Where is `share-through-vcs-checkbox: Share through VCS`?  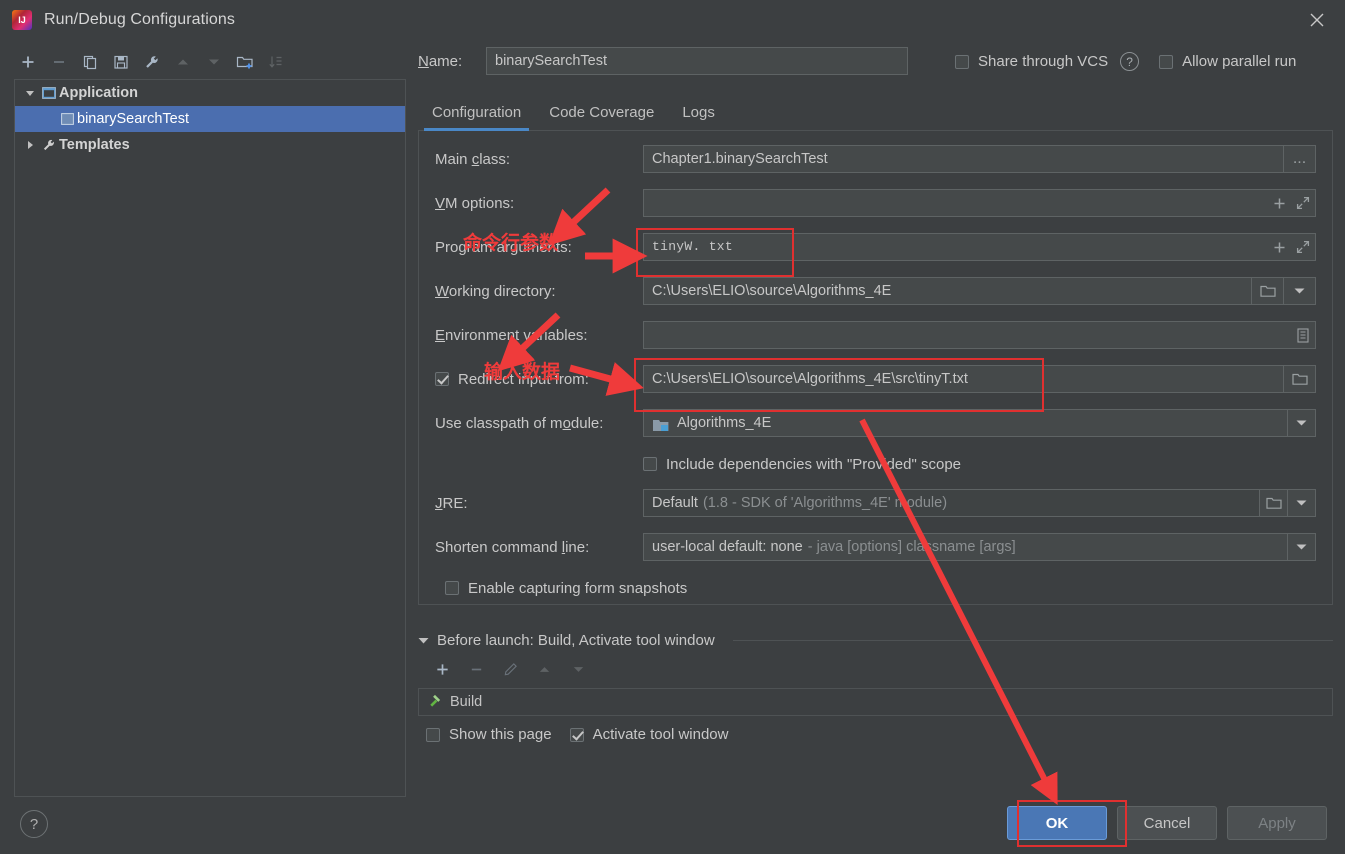
share-through-vcs-checkbox: Share through VCS is located at coordinates (1031, 61).